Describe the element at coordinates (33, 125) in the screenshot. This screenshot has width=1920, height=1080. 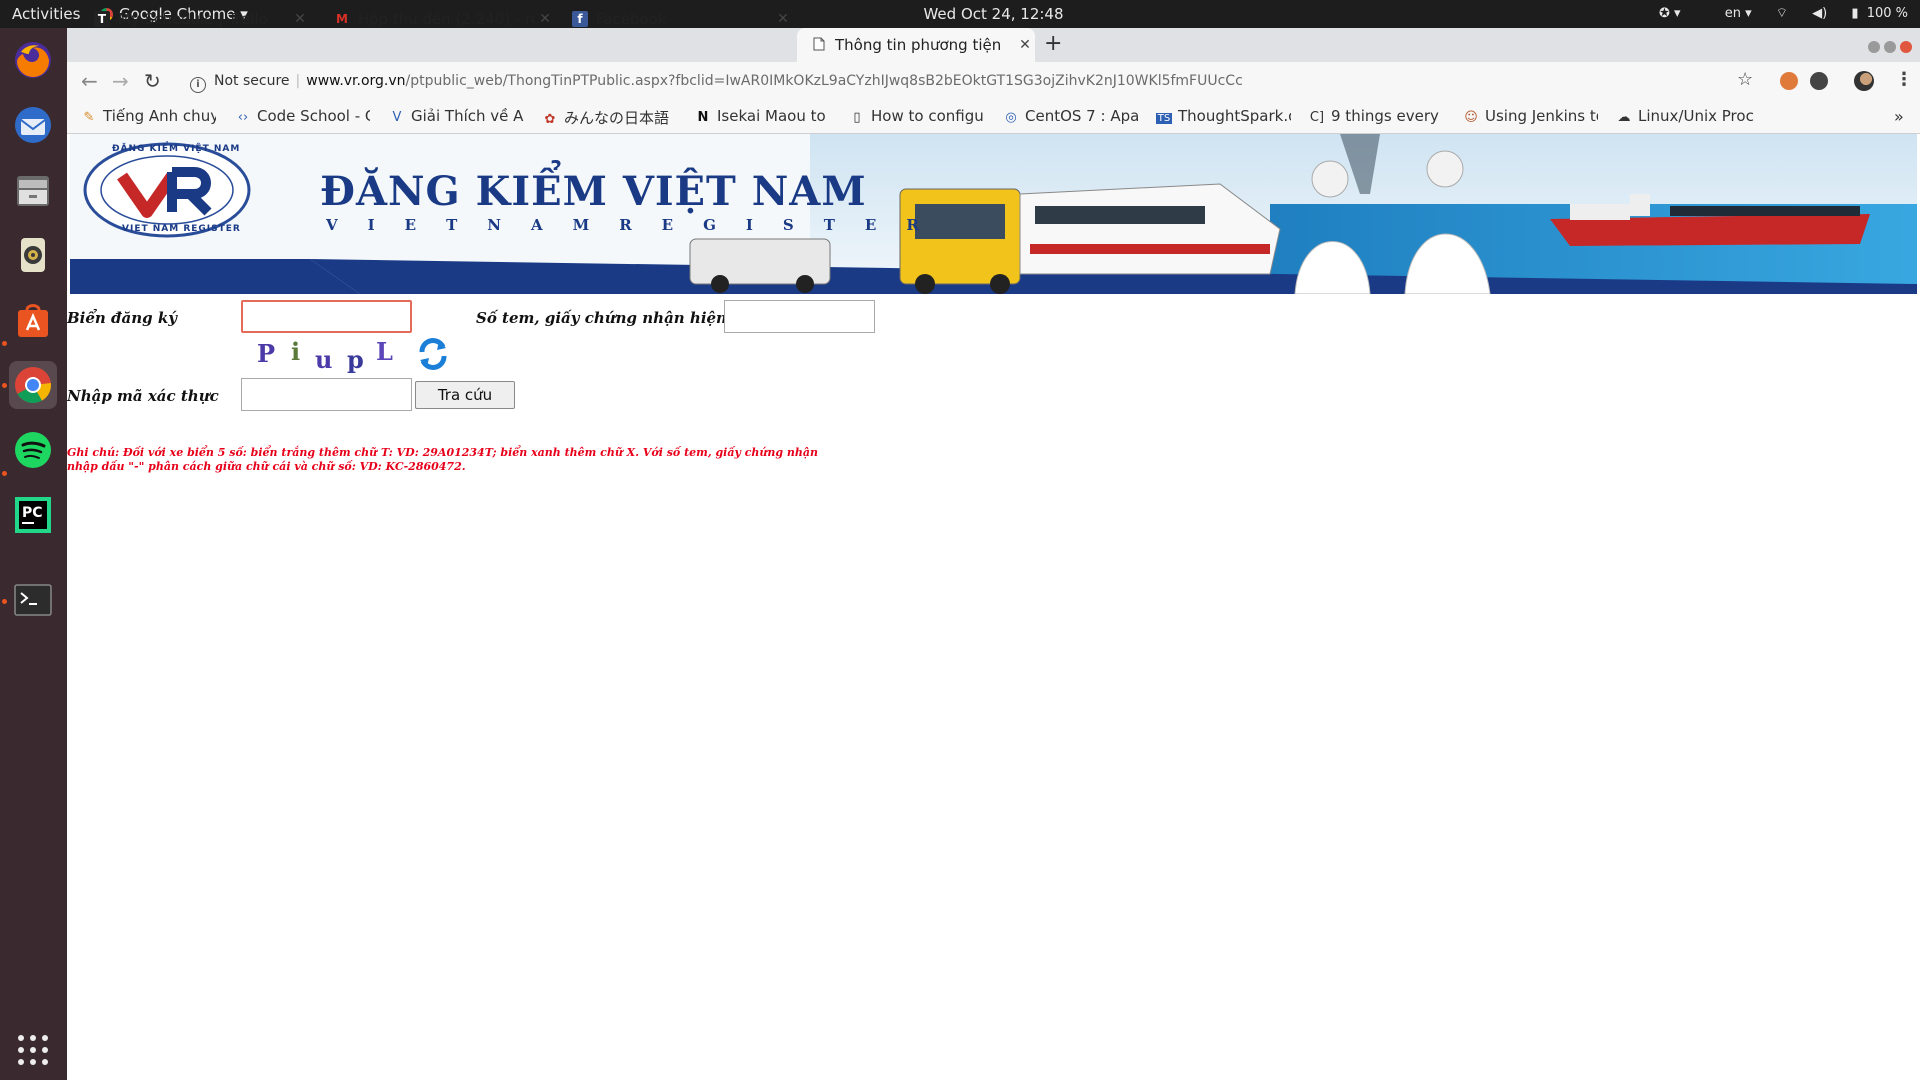
I see `thunderbird-icon` at that location.